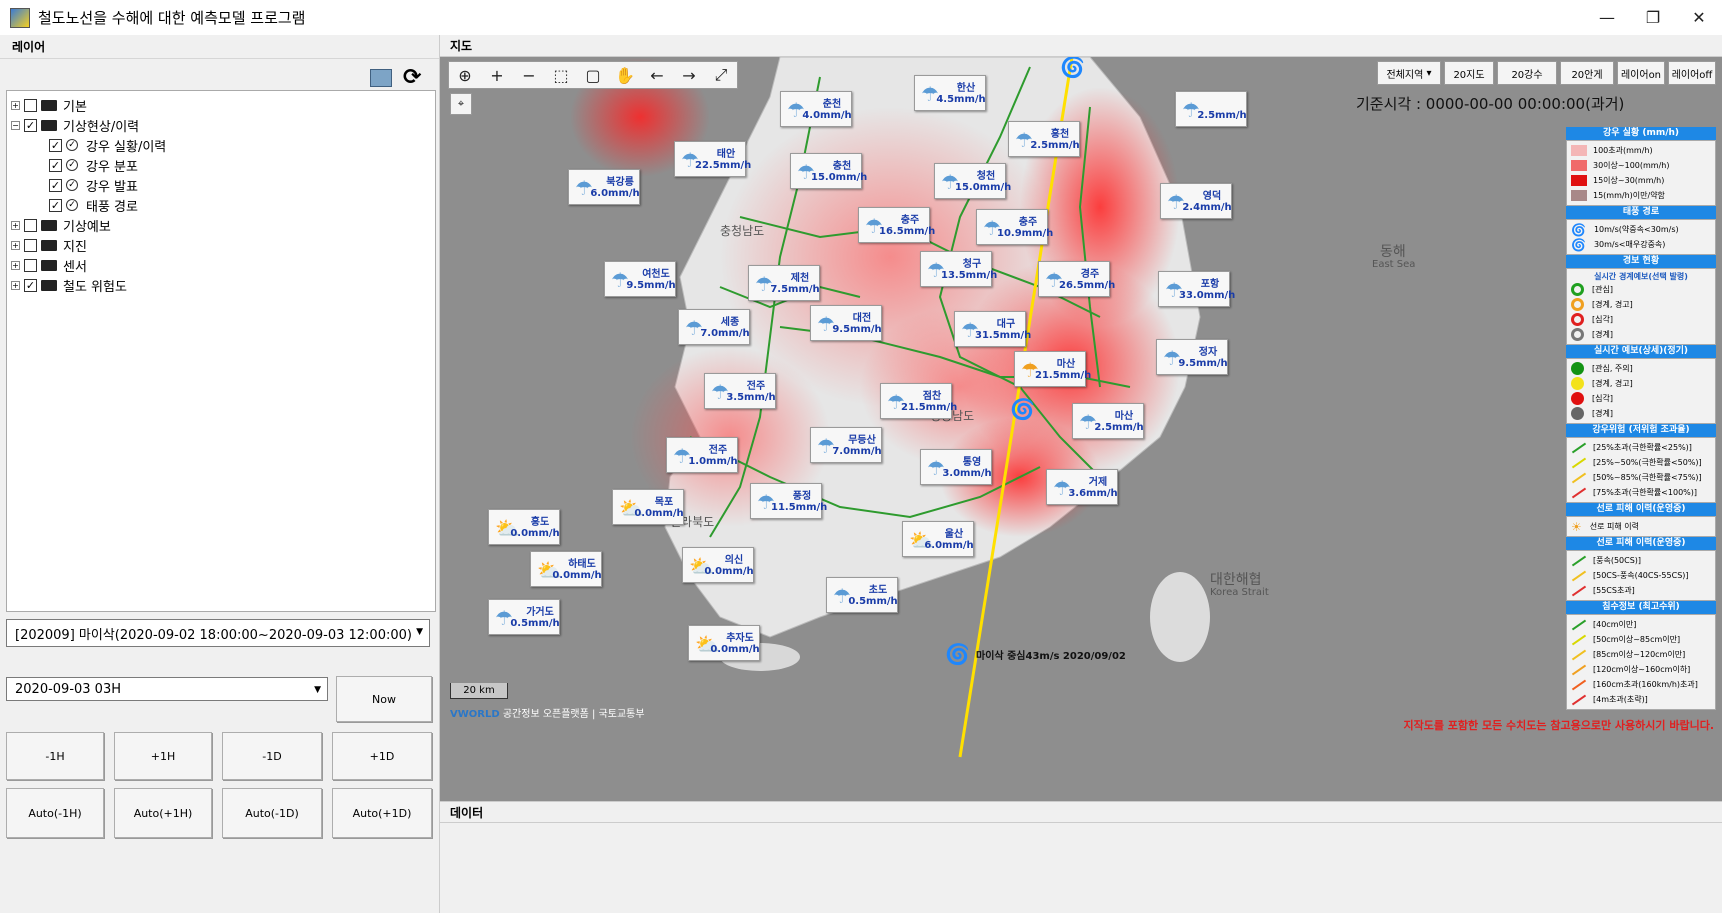 The height and width of the screenshot is (913, 1722). What do you see at coordinates (1469, 73) in the screenshot?
I see `region-button: 20지도` at bounding box center [1469, 73].